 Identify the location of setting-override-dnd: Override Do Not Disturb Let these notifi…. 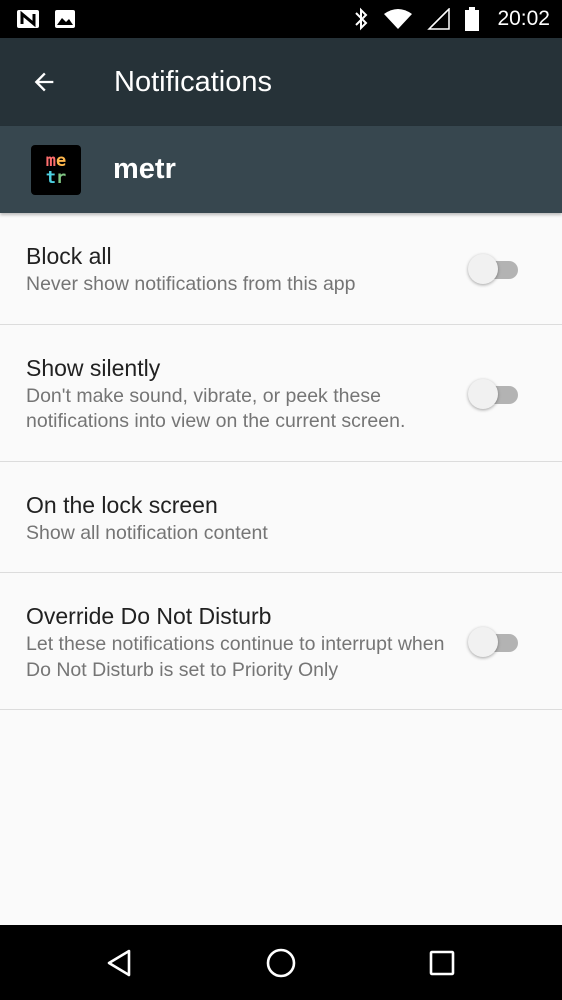
(281, 641).